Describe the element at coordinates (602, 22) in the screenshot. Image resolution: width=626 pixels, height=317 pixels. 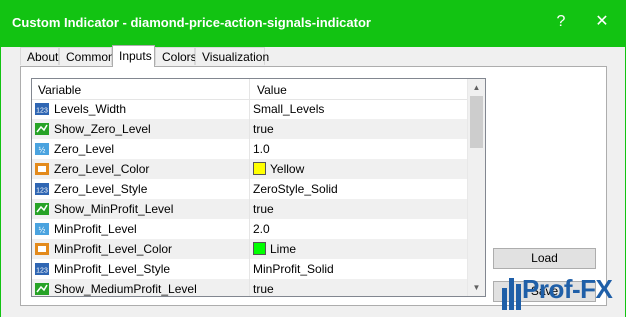
I see `close-icon: ✕` at that location.